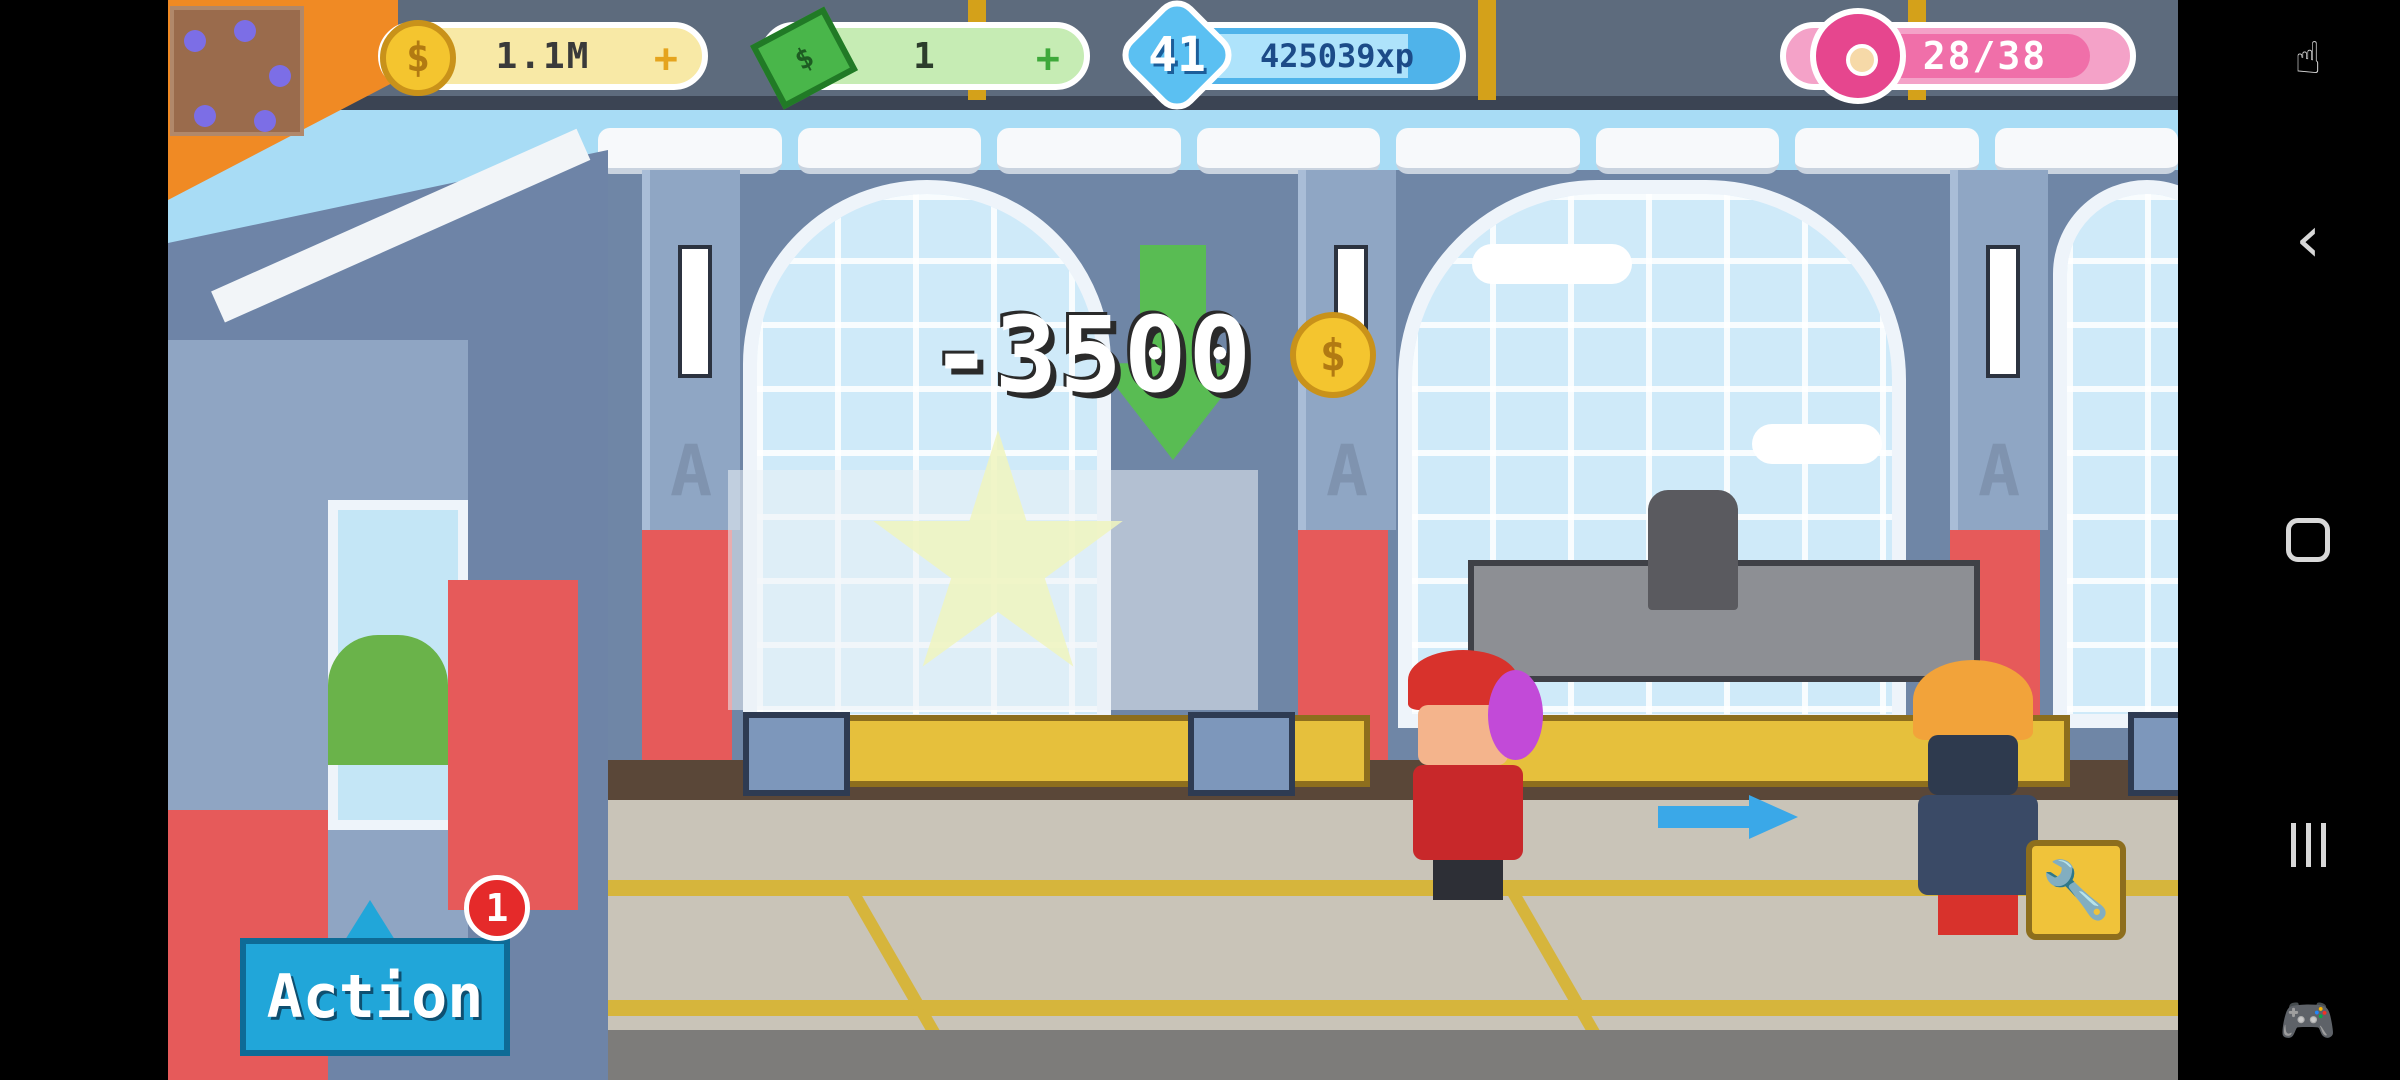 The width and height of the screenshot is (2400, 1080). What do you see at coordinates (1337, 56) in the screenshot?
I see `xp-value: 425039xp` at bounding box center [1337, 56].